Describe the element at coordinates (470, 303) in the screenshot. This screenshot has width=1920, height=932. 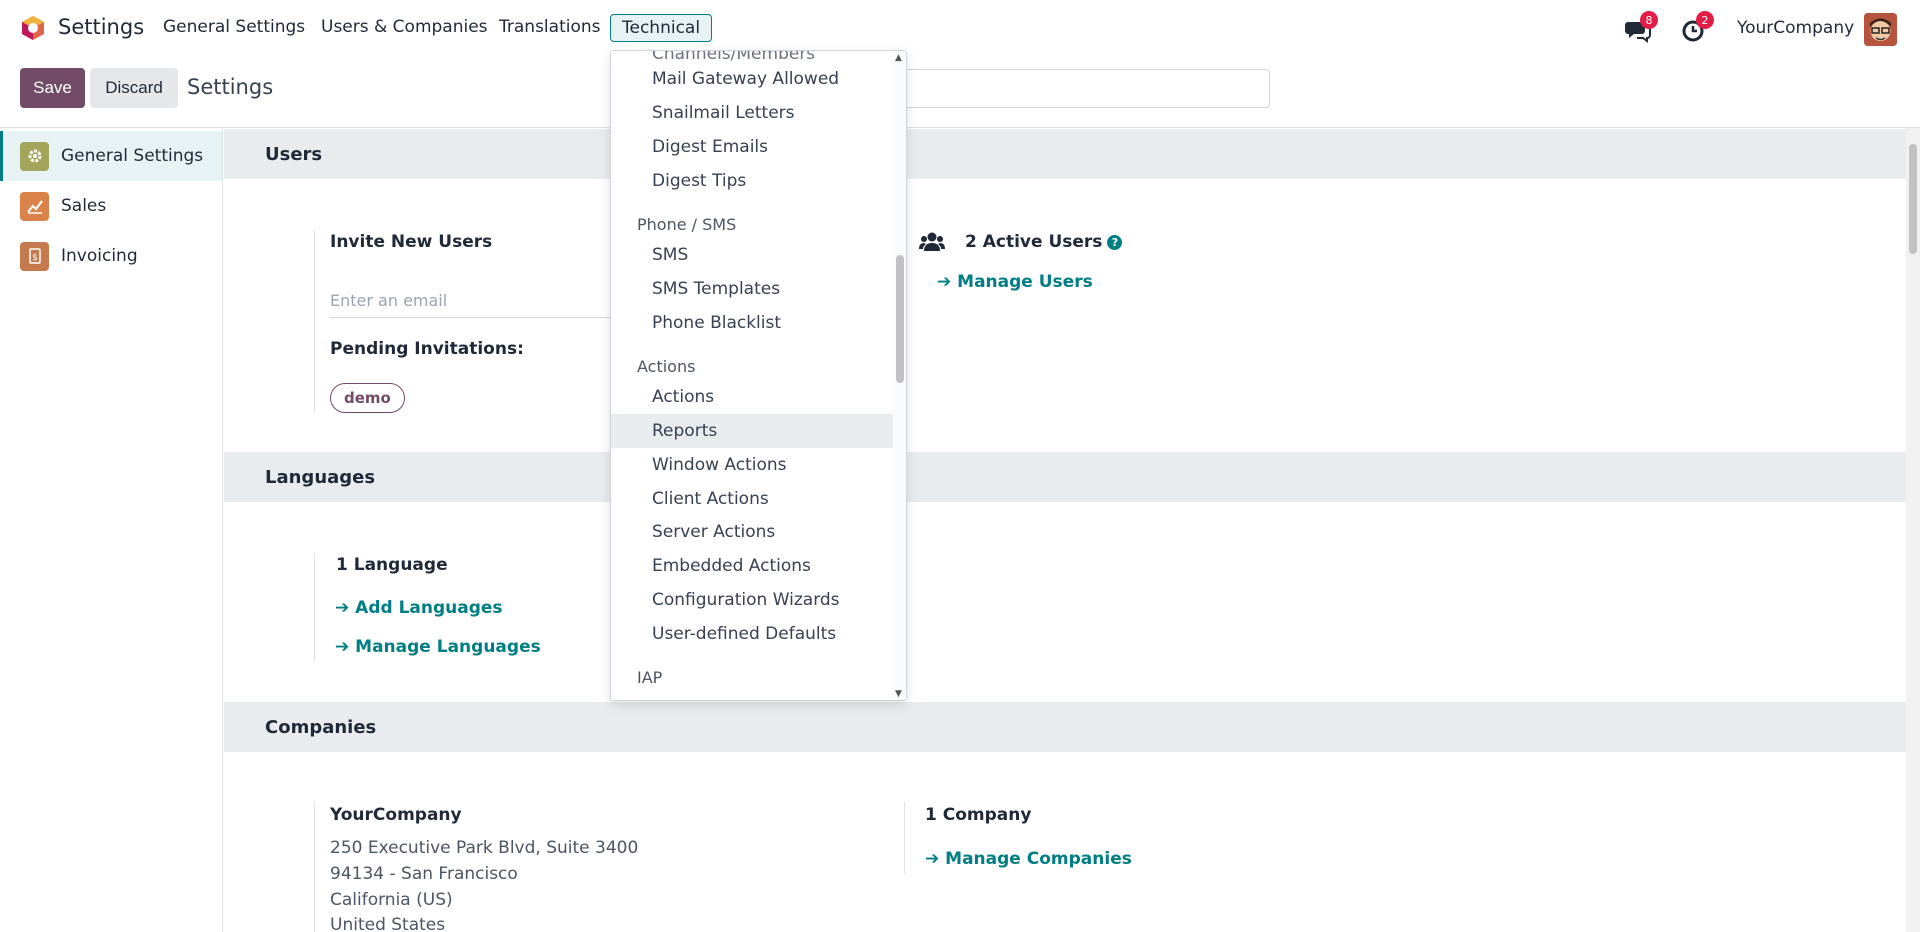
I see `email-field: Enter an email` at that location.